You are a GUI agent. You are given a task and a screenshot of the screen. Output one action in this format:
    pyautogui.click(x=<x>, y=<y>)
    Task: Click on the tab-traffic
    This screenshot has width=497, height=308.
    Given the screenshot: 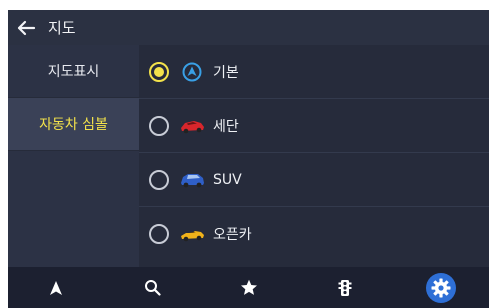 What is the action you would take?
    pyautogui.click(x=345, y=287)
    